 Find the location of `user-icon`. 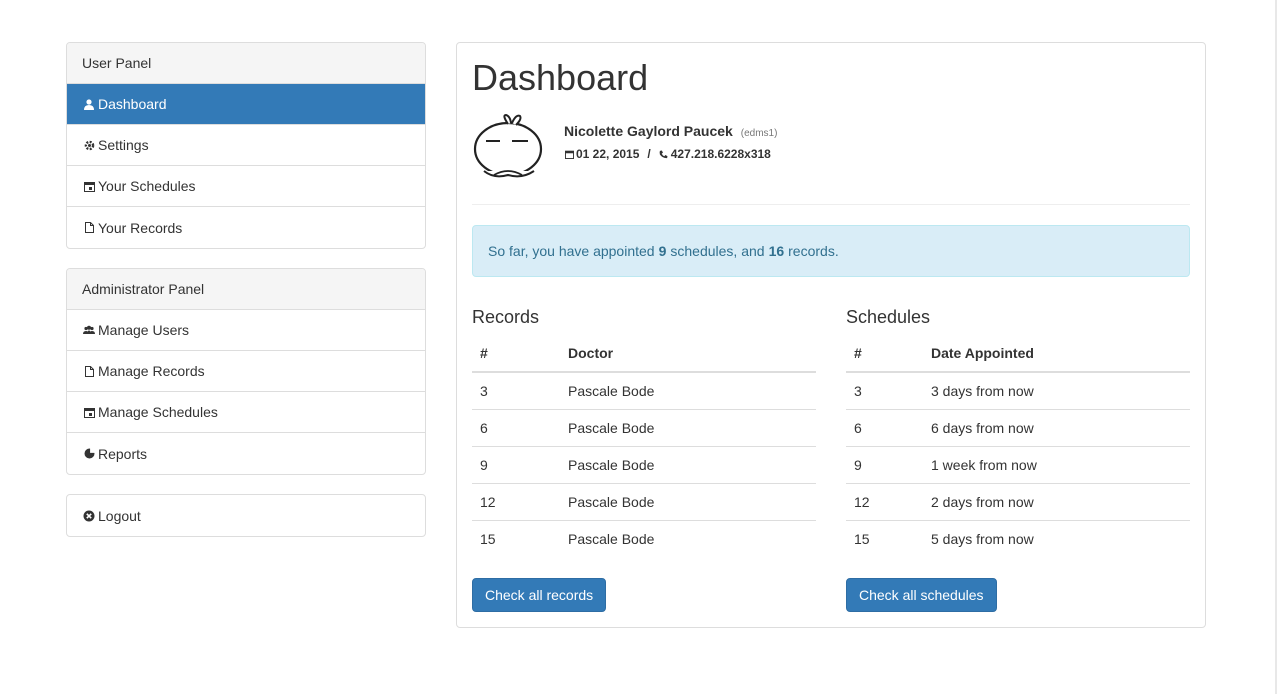

user-icon is located at coordinates (89, 104).